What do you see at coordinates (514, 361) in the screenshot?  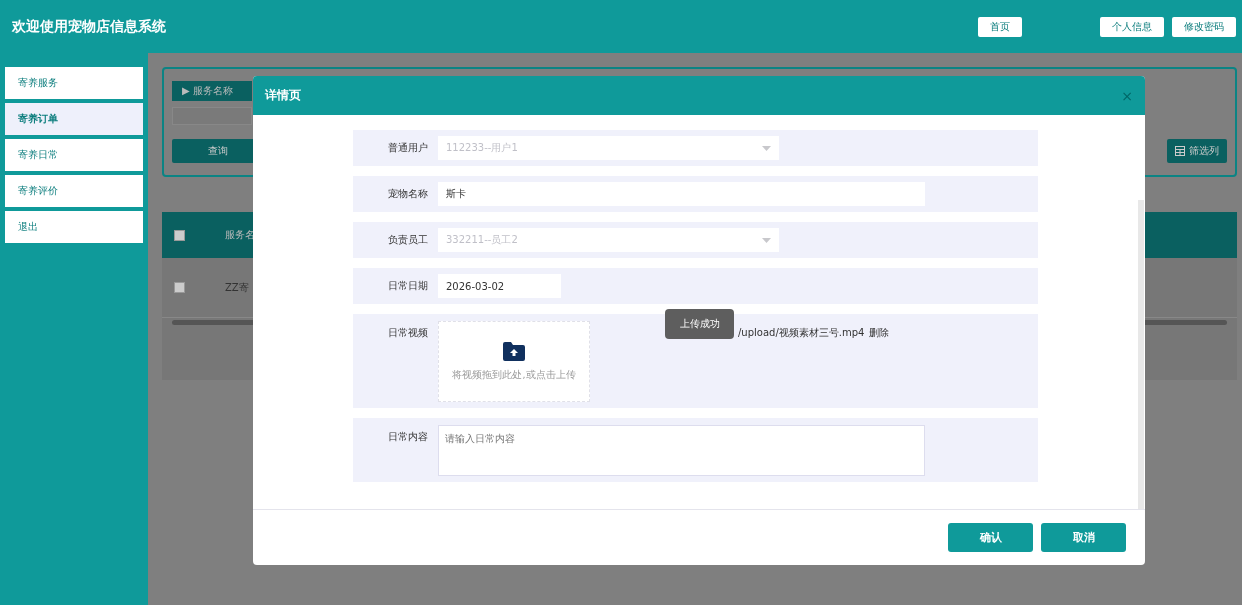 I see `upload-area: 将视频拖到此处,或点击上传` at bounding box center [514, 361].